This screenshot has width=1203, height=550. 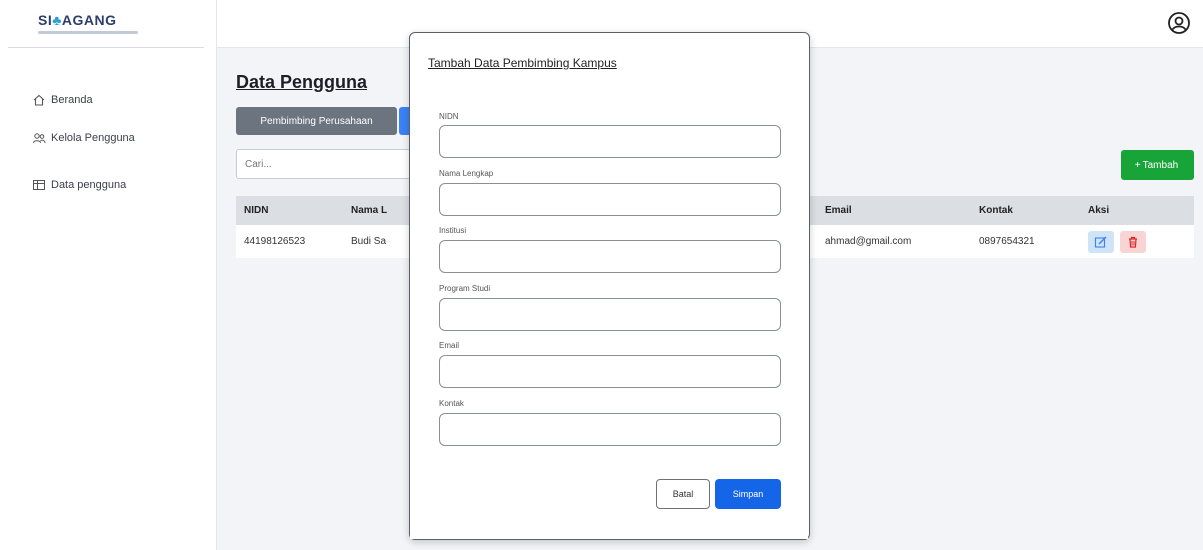 What do you see at coordinates (72, 100) in the screenshot?
I see `sidebar-item-label: Beranda` at bounding box center [72, 100].